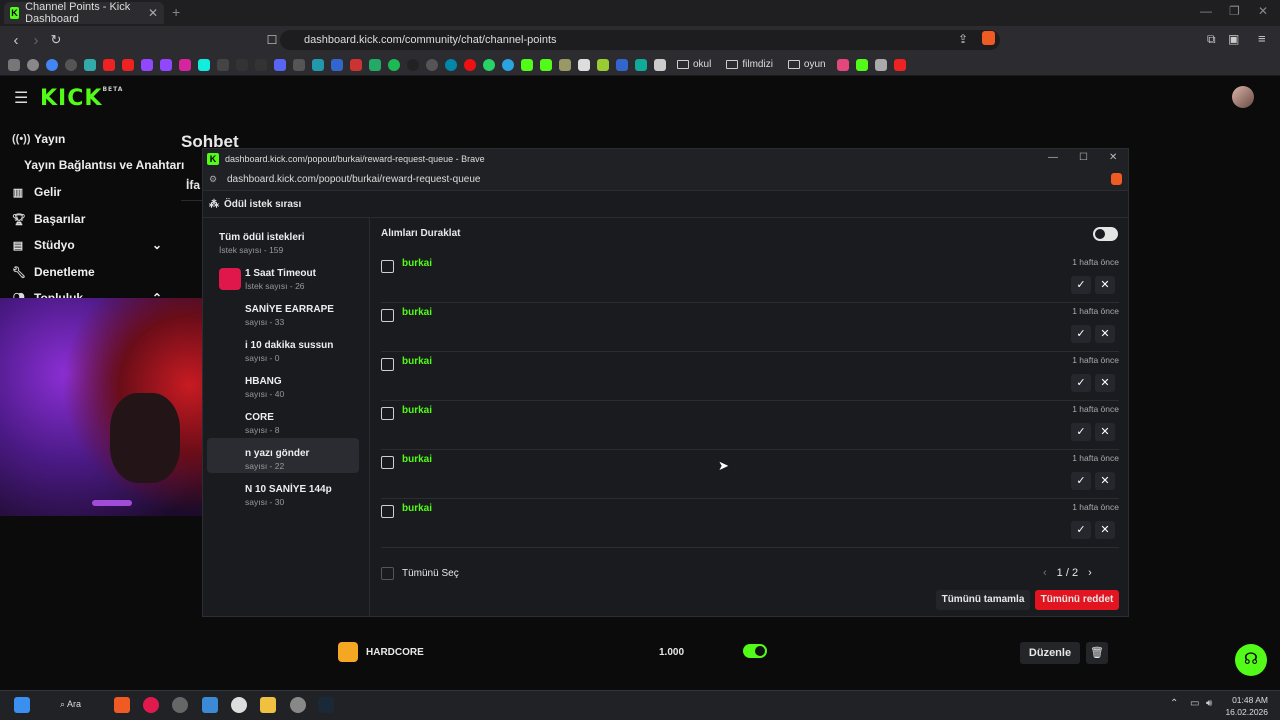 This screenshot has height=720, width=1280. Describe the element at coordinates (21, 98) in the screenshot. I see `hamburger-menu-icon: ☰` at that location.